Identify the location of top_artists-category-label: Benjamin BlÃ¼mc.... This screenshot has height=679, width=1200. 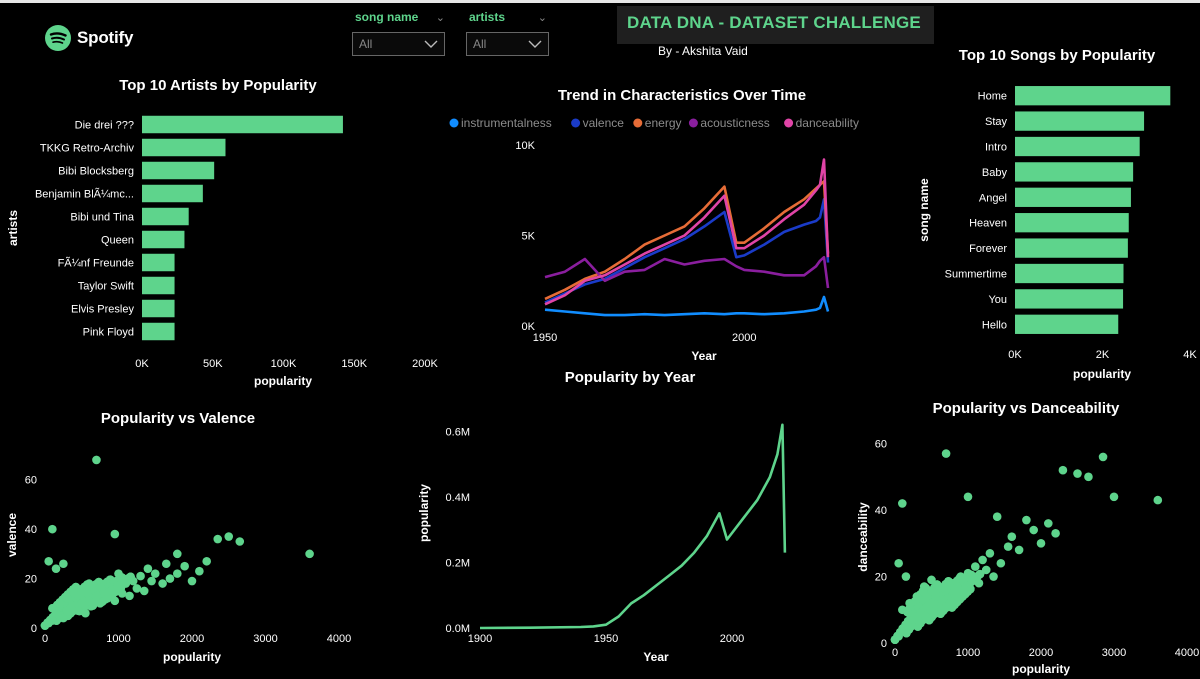
(84, 194).